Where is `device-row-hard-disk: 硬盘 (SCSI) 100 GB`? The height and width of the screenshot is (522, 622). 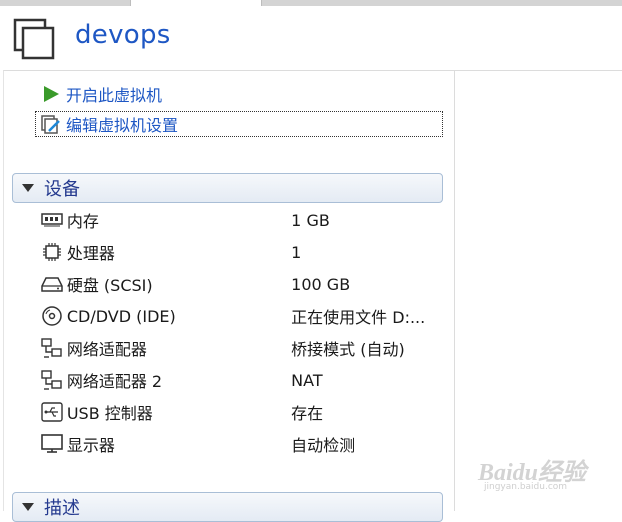
device-row-hard-disk: 硬盘 (SCSI) 100 GB is located at coordinates (245, 284).